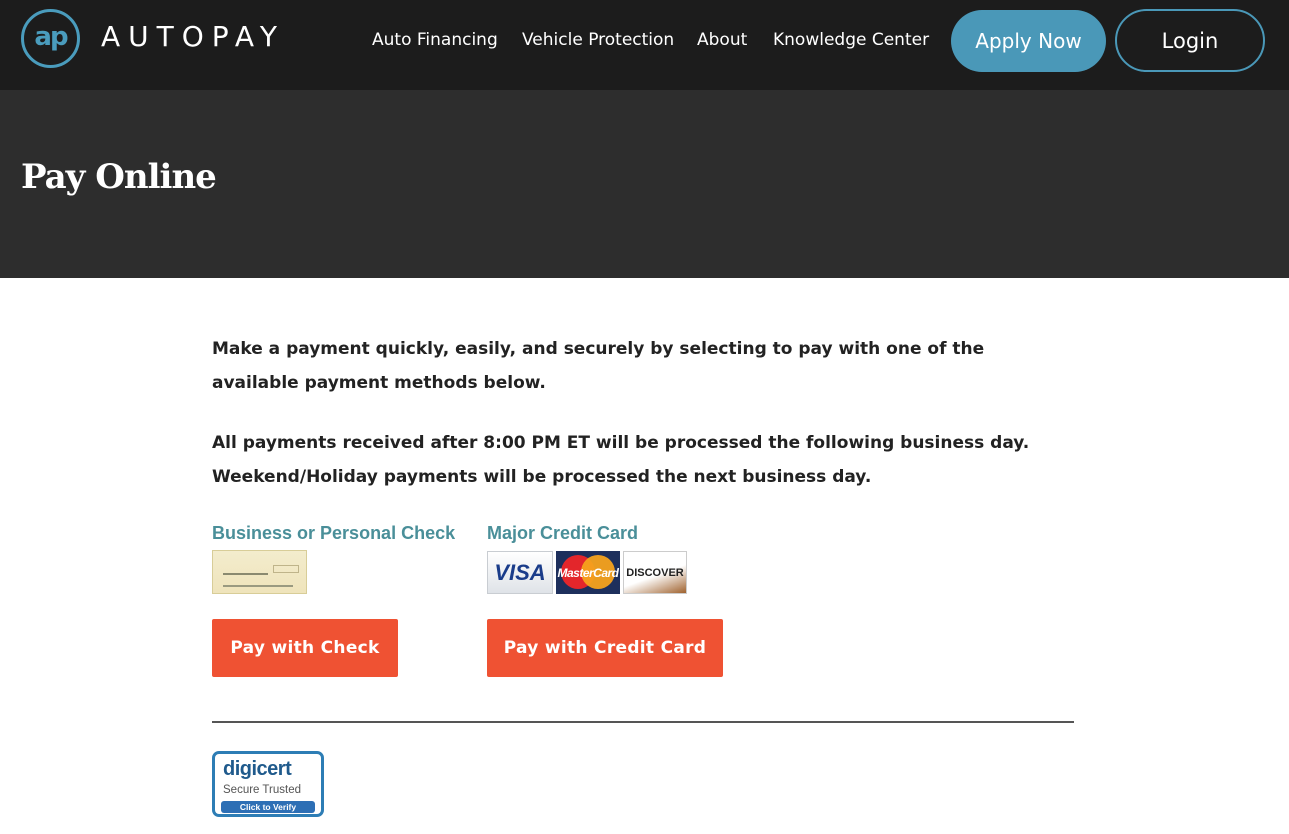 This screenshot has width=1289, height=834. I want to click on mastercard-logo-icon: MasterCard, so click(588, 572).